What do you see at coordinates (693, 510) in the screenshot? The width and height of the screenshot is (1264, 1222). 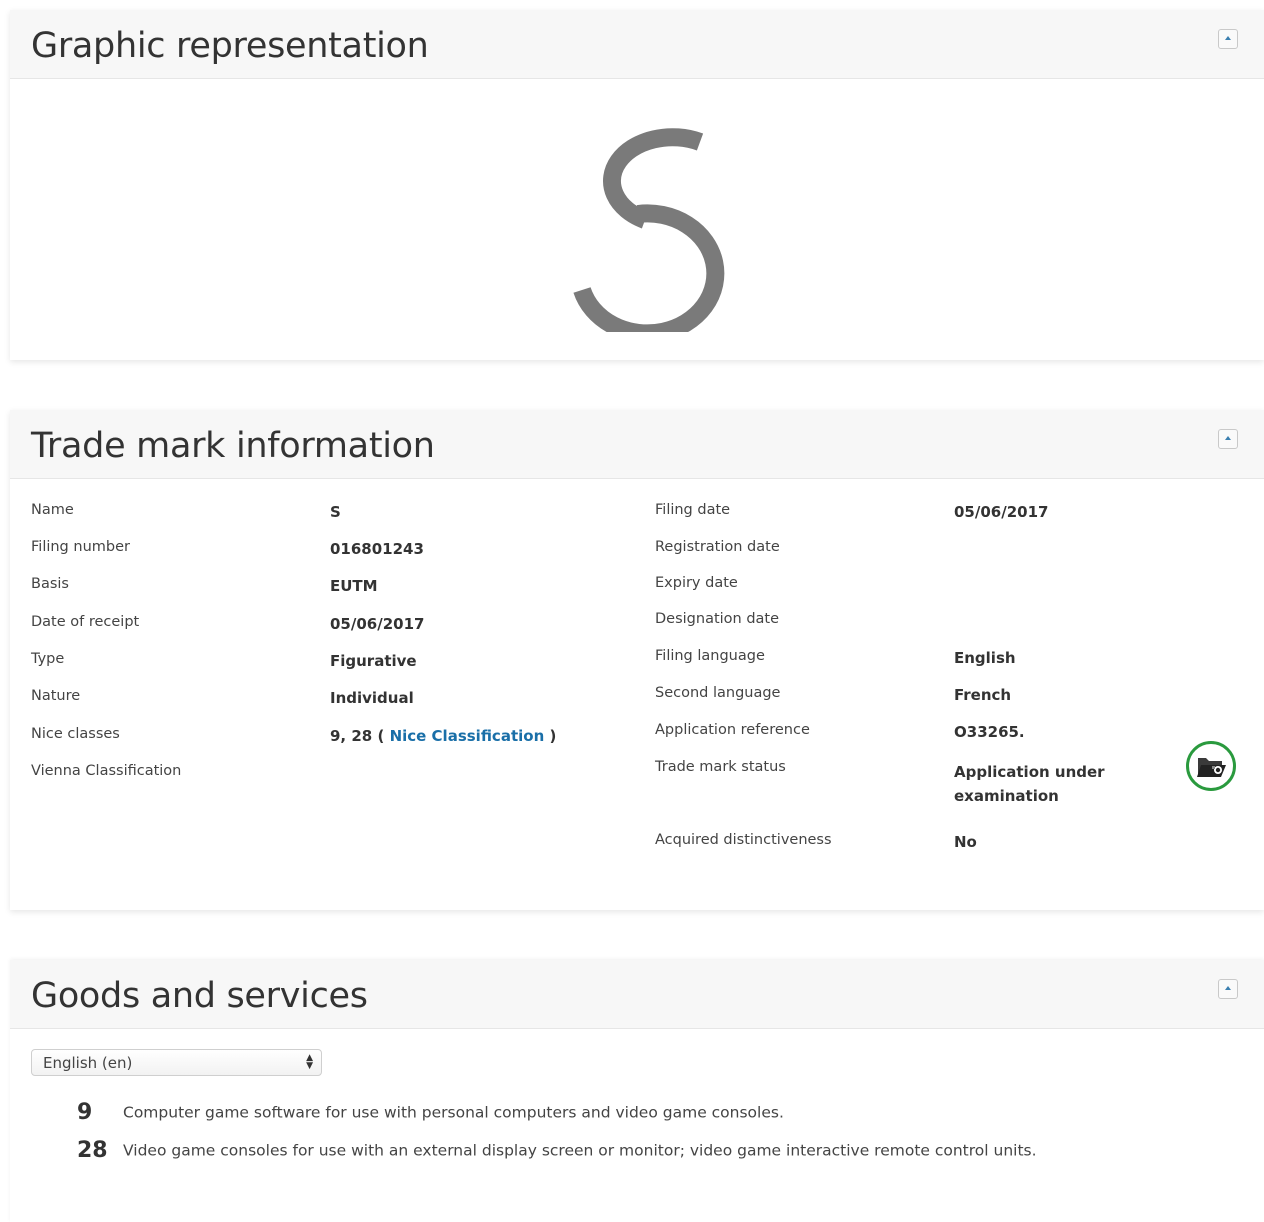 I see `label-filing-date: Filing date` at bounding box center [693, 510].